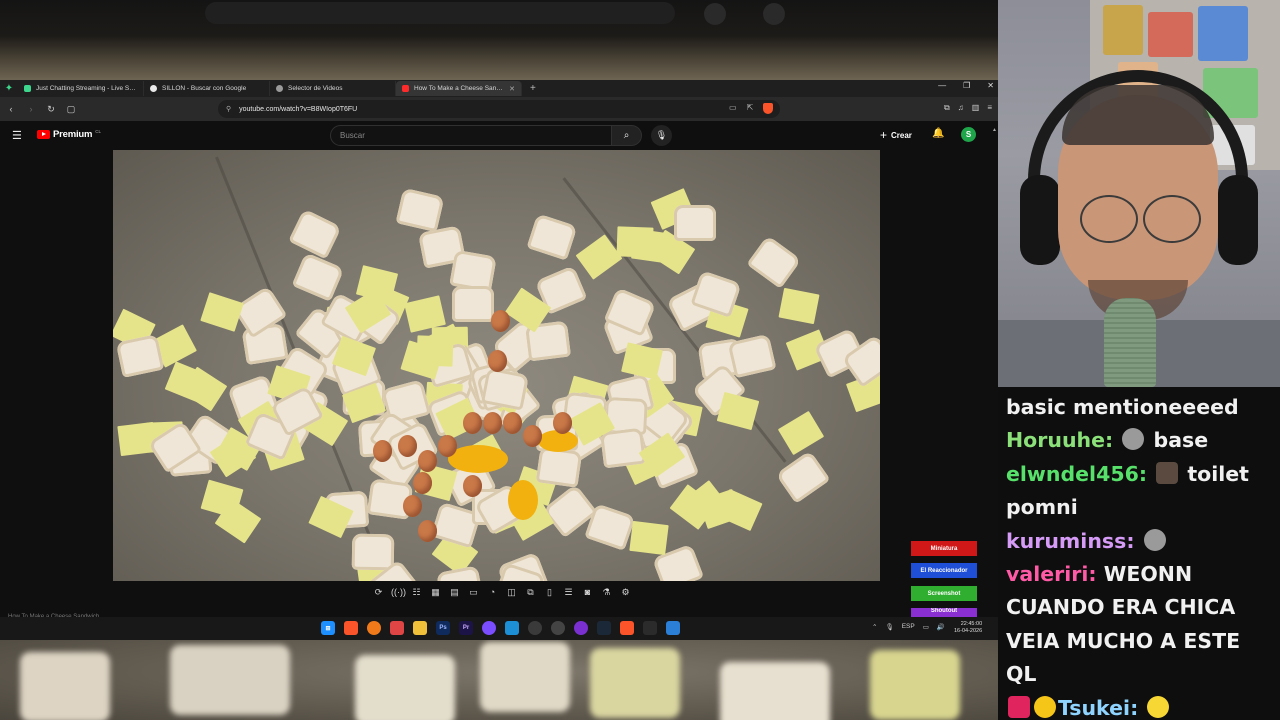 This screenshot has height=720, width=1280. I want to click on frame-icon: ▤, so click(454, 594).